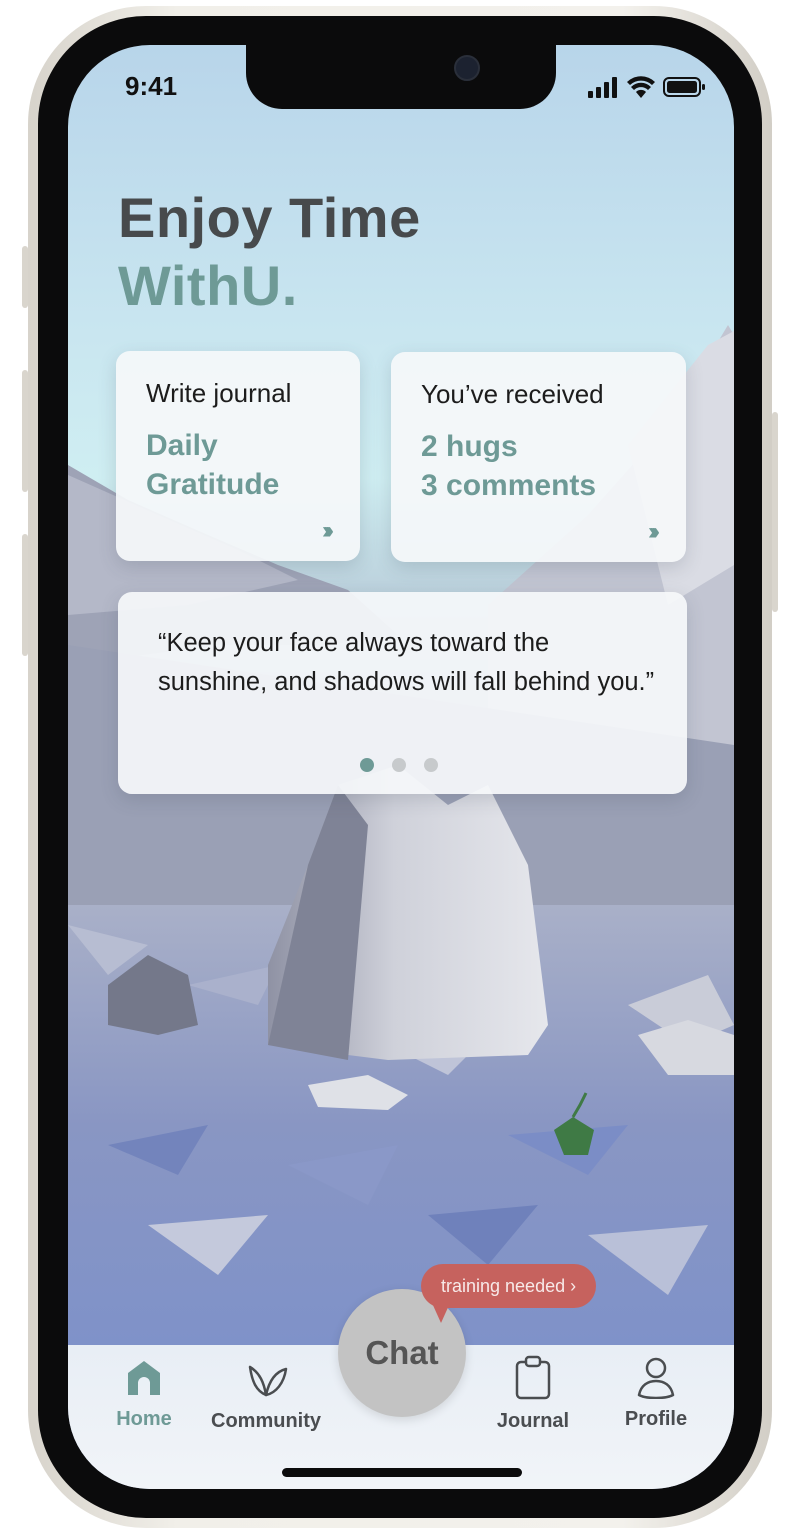 The image size is (788, 1534). What do you see at coordinates (144, 1419) in the screenshot?
I see `tab-home-label: Home` at bounding box center [144, 1419].